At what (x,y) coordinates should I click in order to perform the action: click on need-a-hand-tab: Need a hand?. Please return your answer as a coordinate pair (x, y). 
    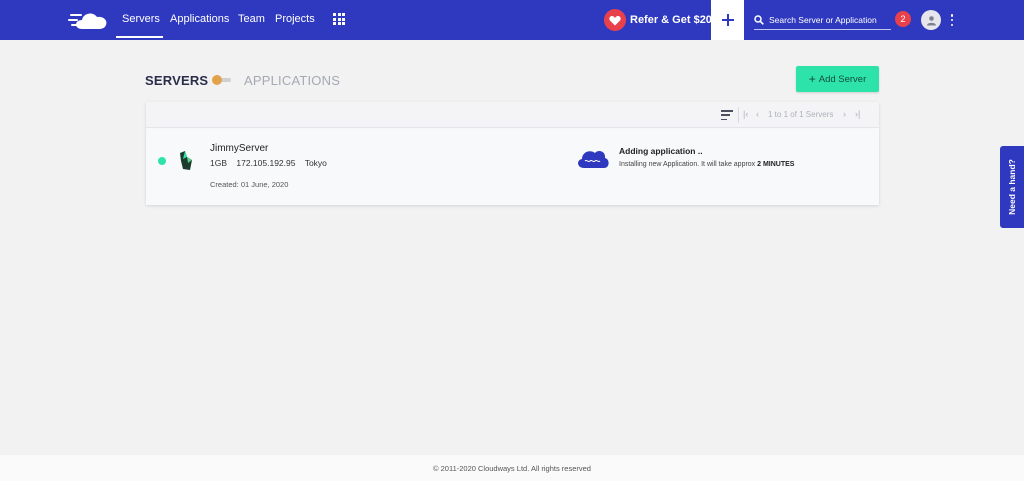
    Looking at the image, I should click on (1012, 187).